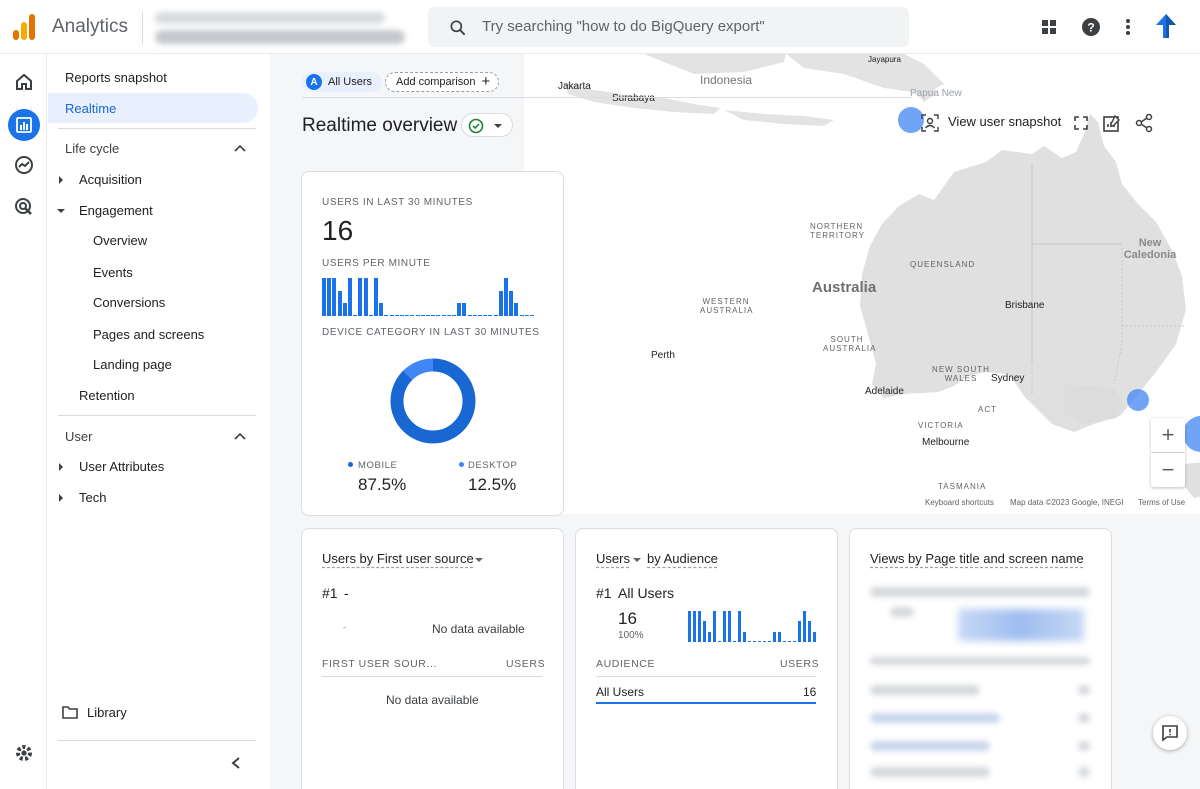 This screenshot has height=789, width=1200. Describe the element at coordinates (1081, 123) in the screenshot. I see `fullscreen-icon` at that location.